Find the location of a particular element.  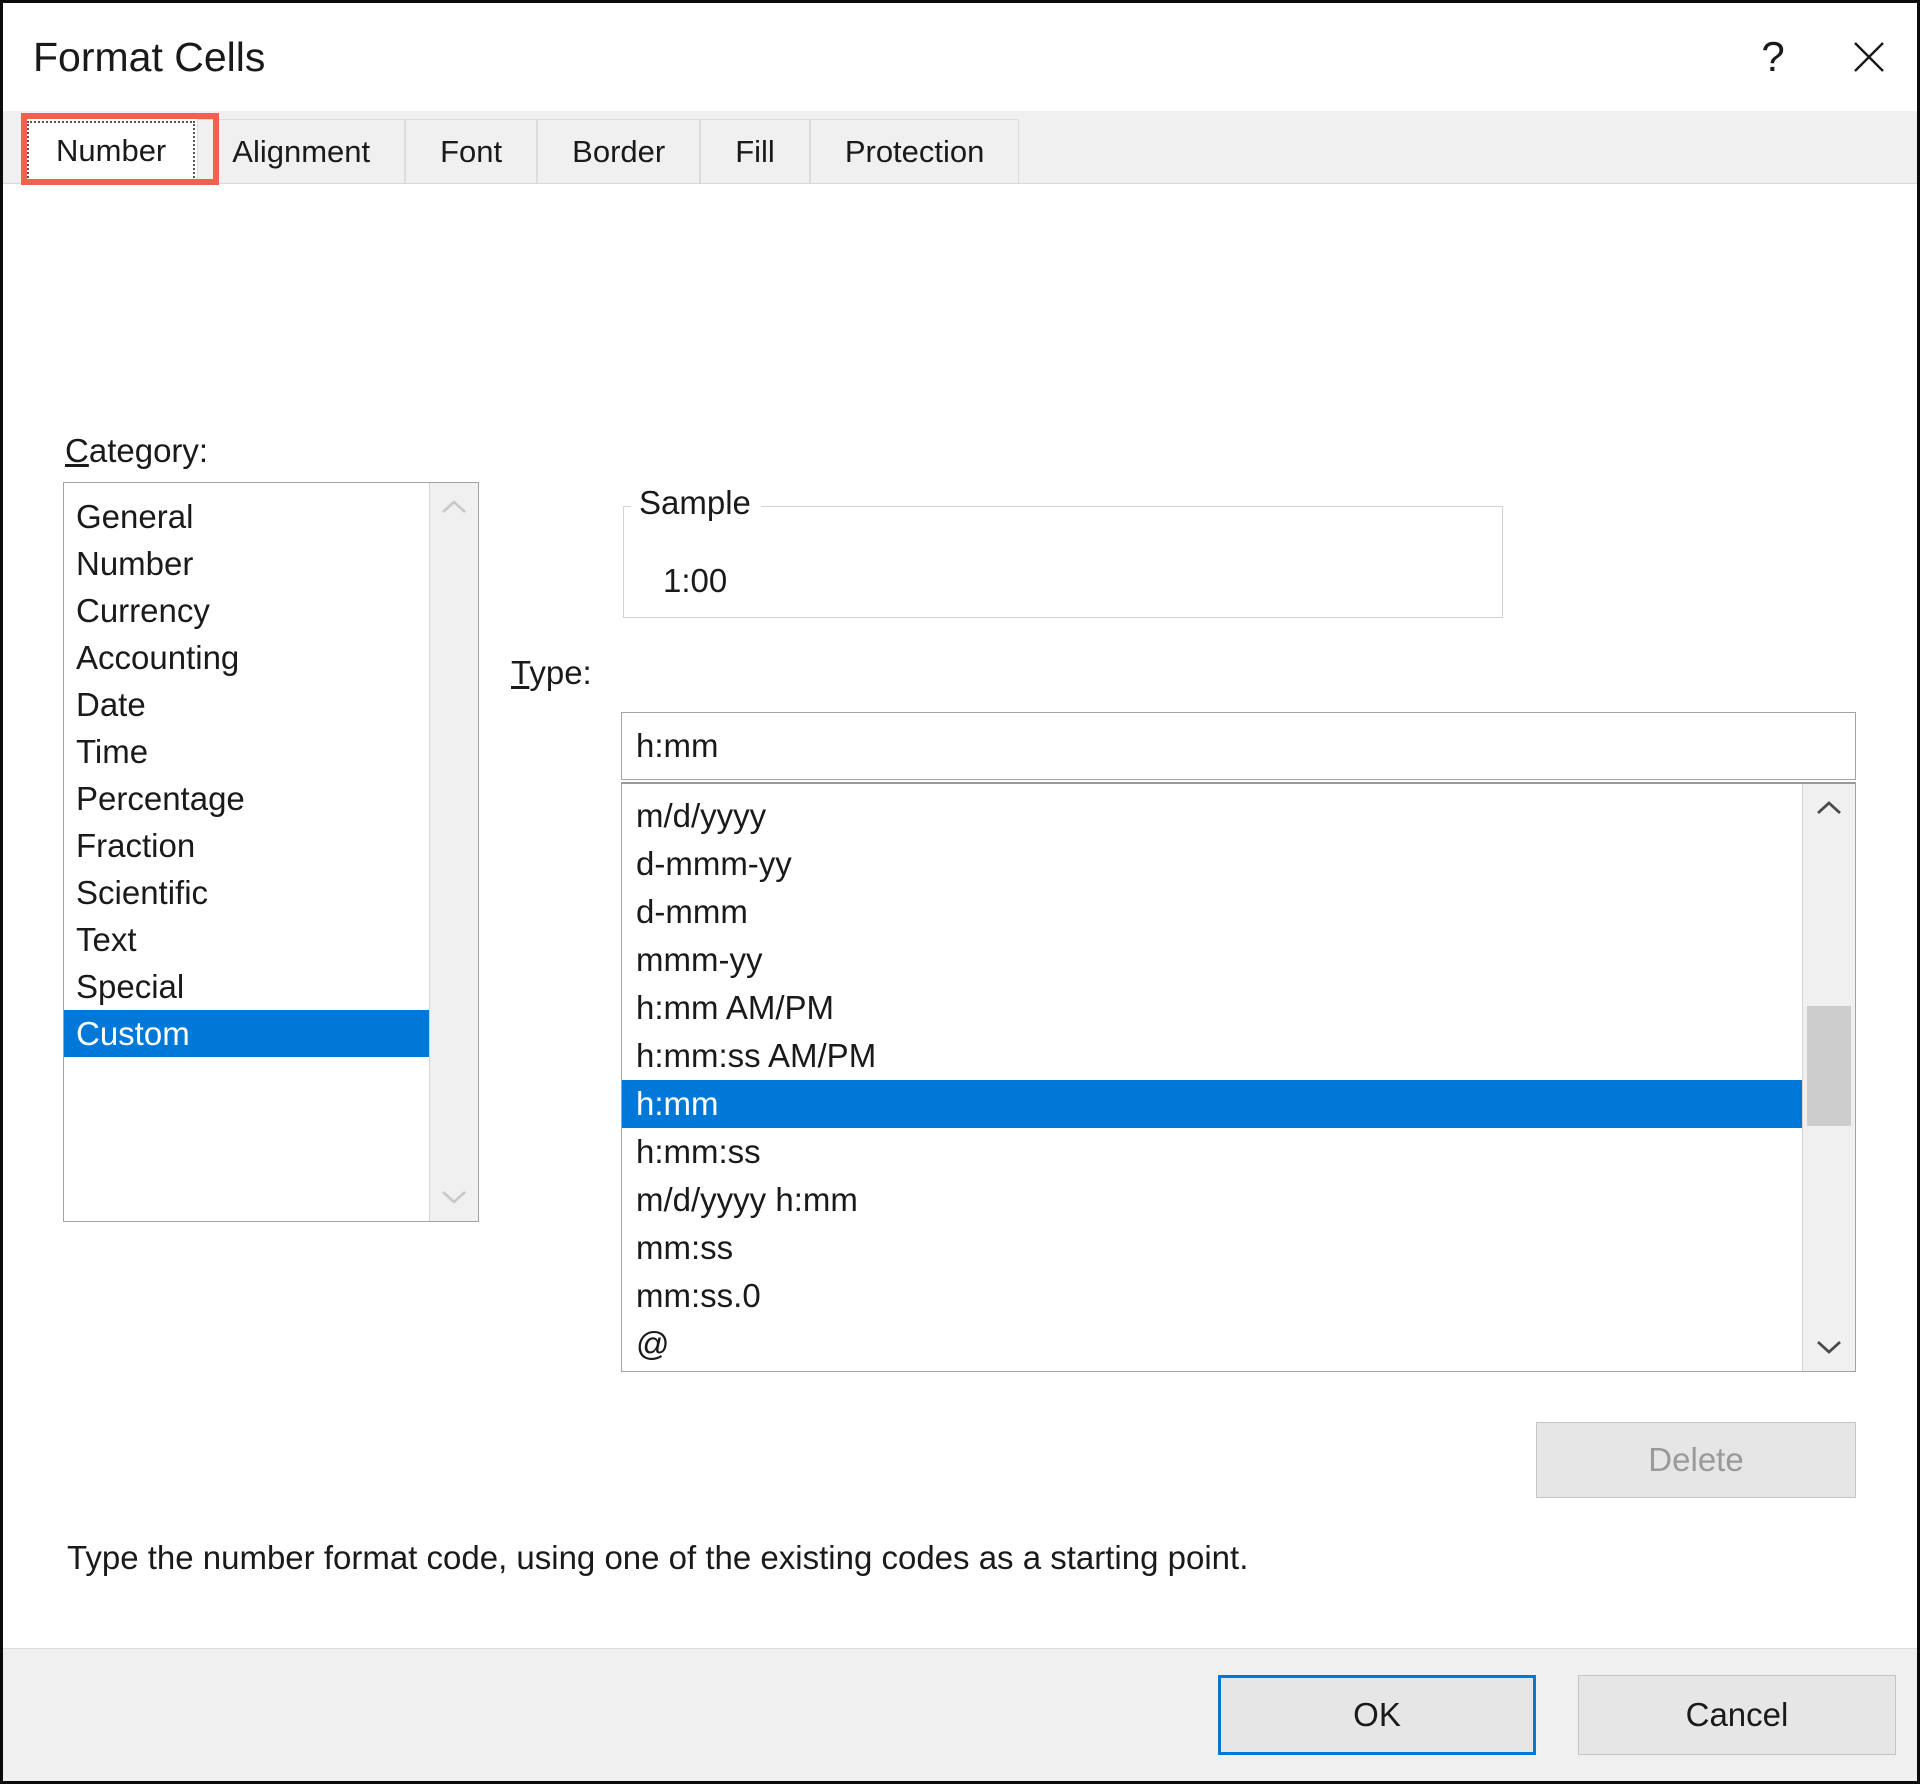

list-item: Currency is located at coordinates (246, 610).